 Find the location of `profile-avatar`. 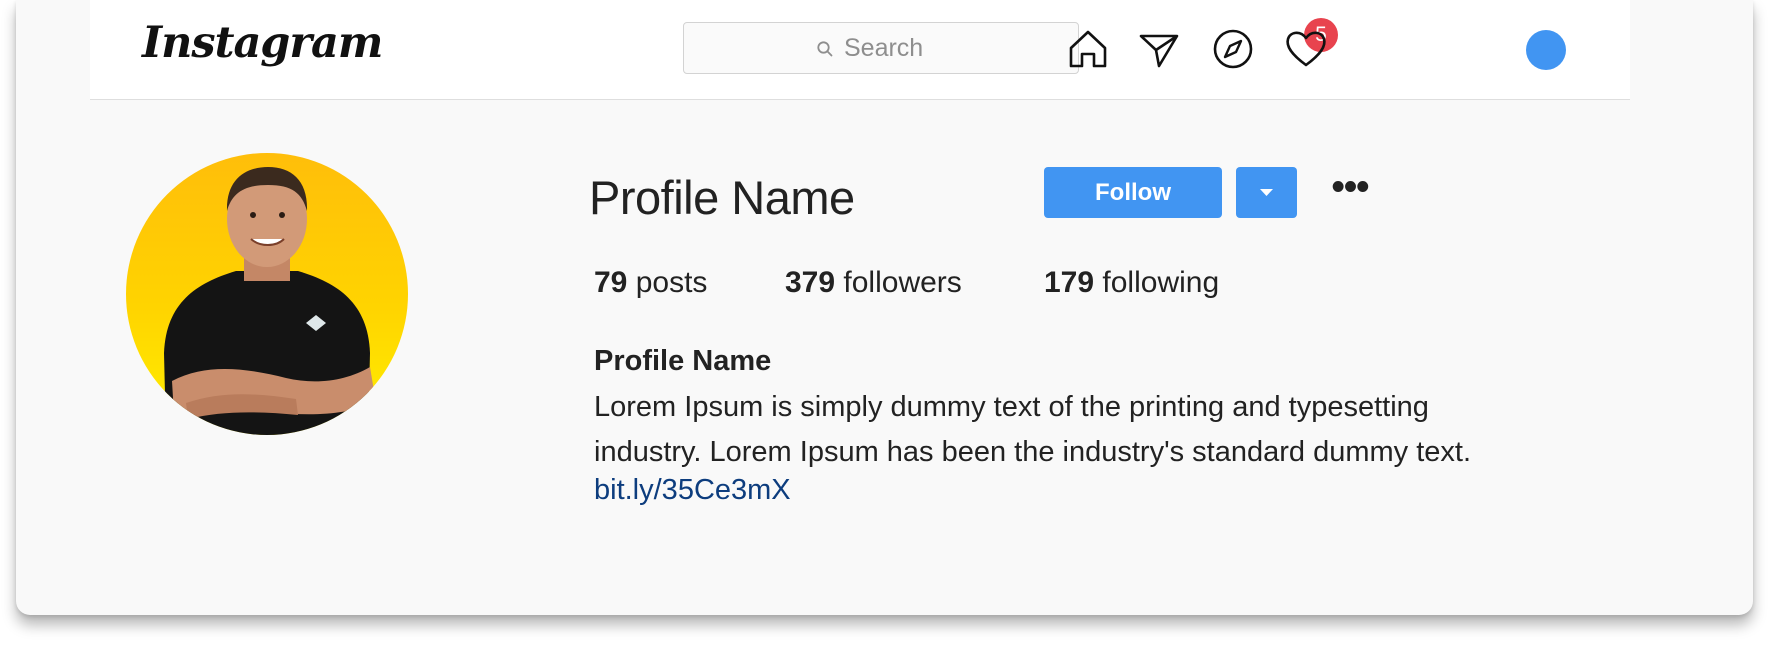

profile-avatar is located at coordinates (1546, 50).